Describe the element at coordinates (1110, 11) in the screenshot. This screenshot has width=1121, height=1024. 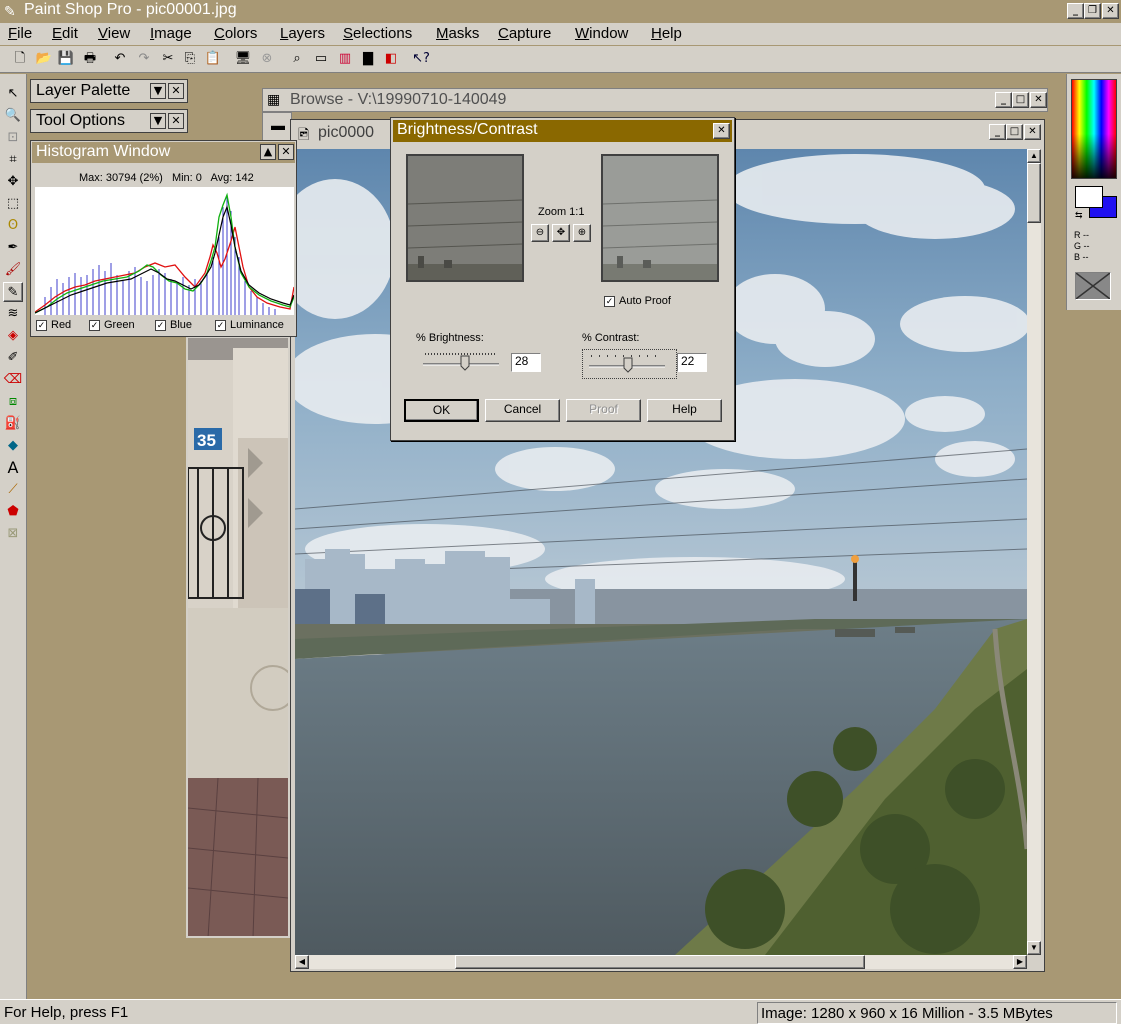
I see `close-button: ✕` at that location.